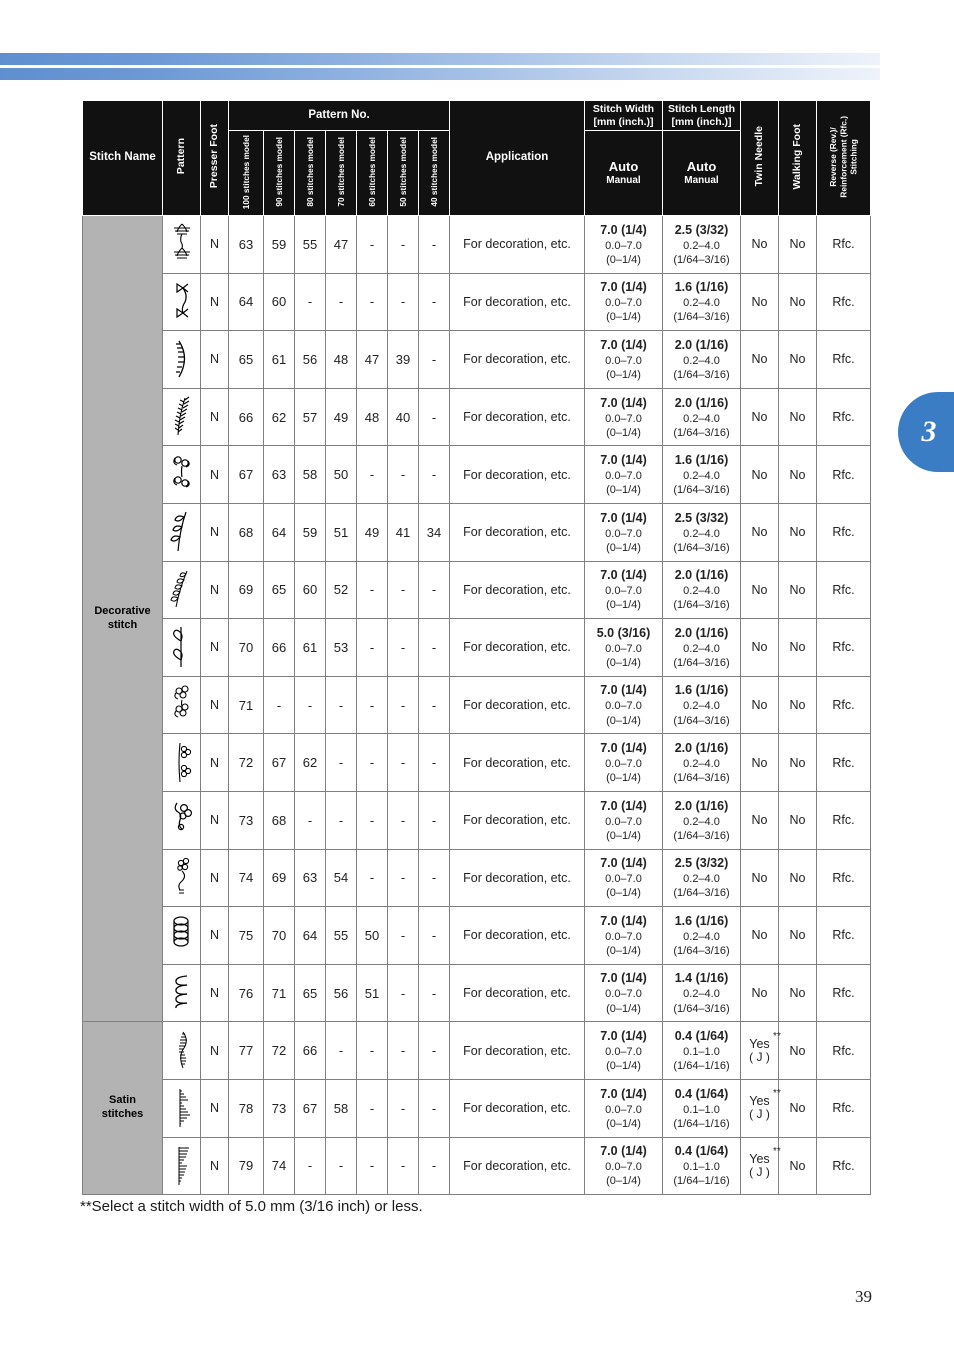  I want to click on pattern-number-value: 51, so click(372, 993).